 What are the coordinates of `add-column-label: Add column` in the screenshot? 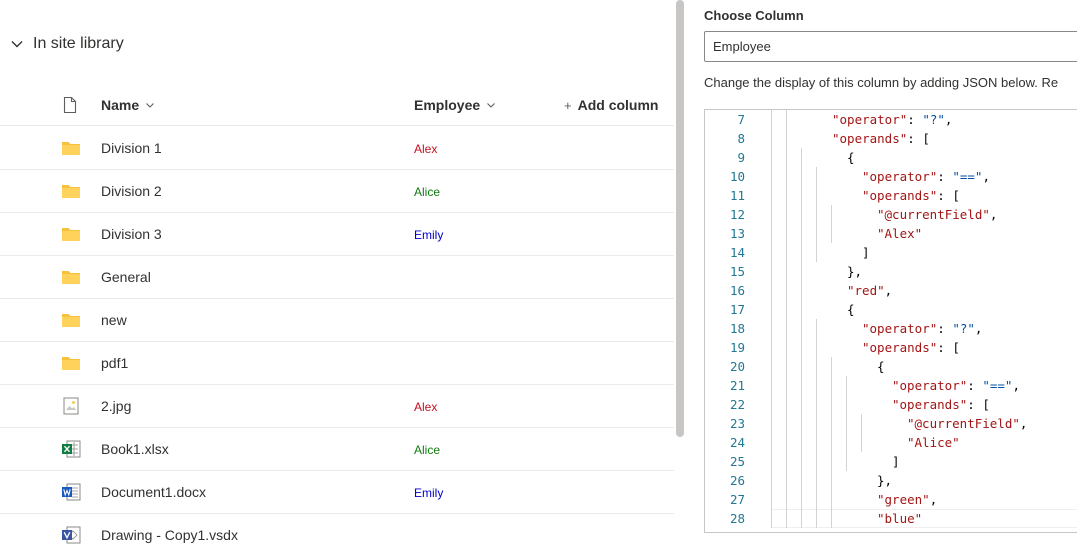 It's located at (618, 105).